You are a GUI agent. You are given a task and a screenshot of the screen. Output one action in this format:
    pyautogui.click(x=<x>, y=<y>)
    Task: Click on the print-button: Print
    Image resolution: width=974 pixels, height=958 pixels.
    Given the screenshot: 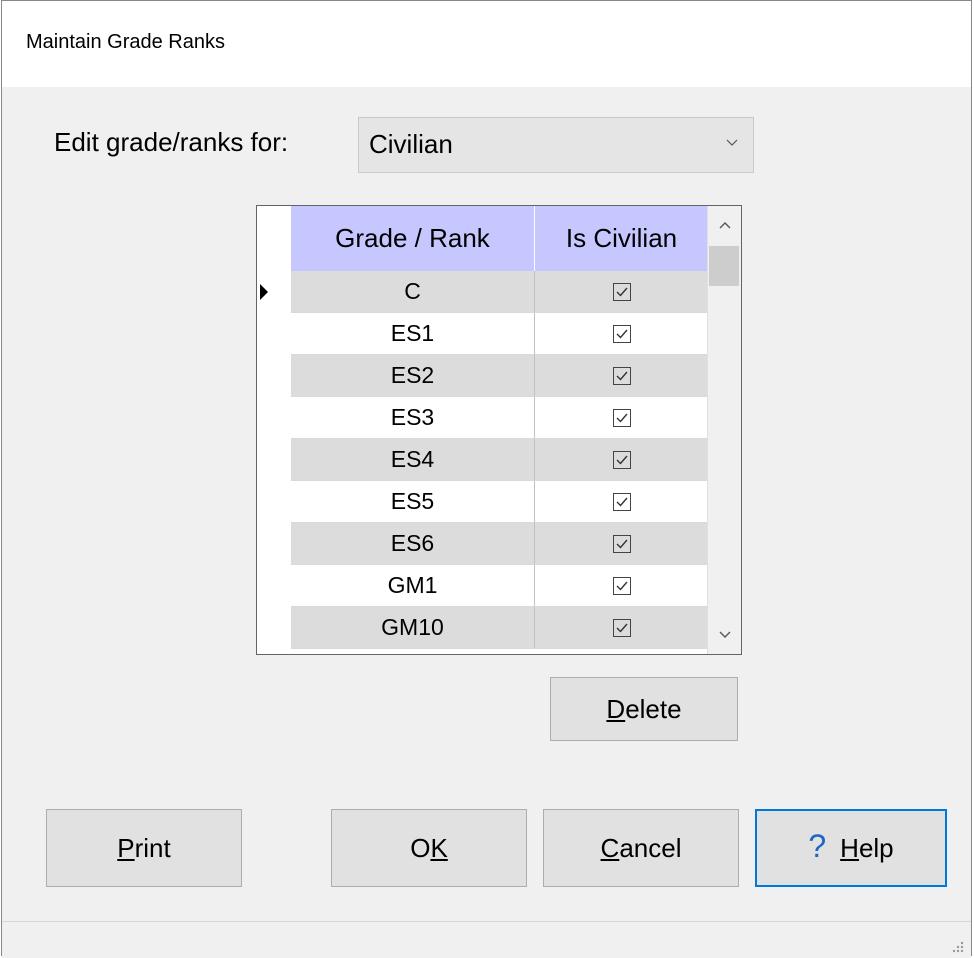 What is the action you would take?
    pyautogui.click(x=144, y=848)
    